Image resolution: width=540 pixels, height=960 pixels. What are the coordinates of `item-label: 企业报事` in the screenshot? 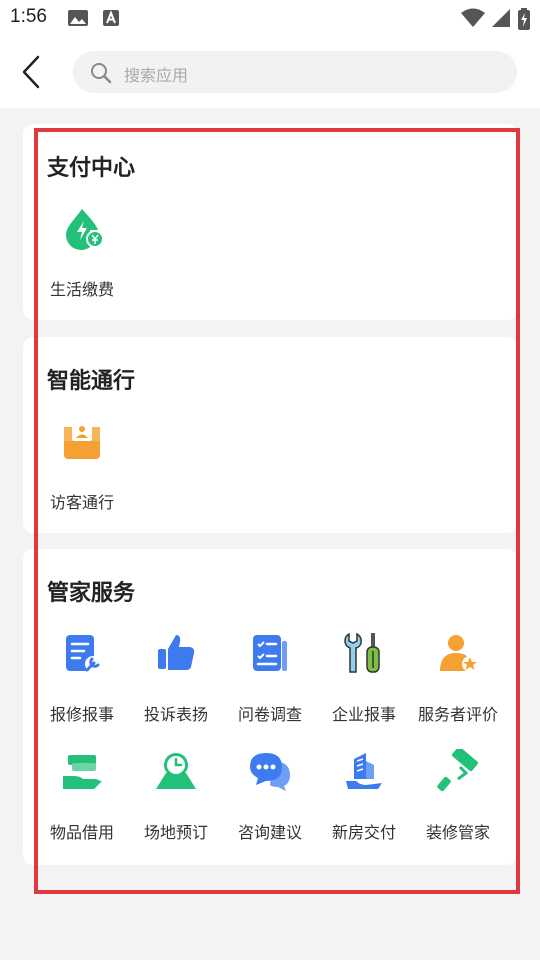 It's located at (363, 714).